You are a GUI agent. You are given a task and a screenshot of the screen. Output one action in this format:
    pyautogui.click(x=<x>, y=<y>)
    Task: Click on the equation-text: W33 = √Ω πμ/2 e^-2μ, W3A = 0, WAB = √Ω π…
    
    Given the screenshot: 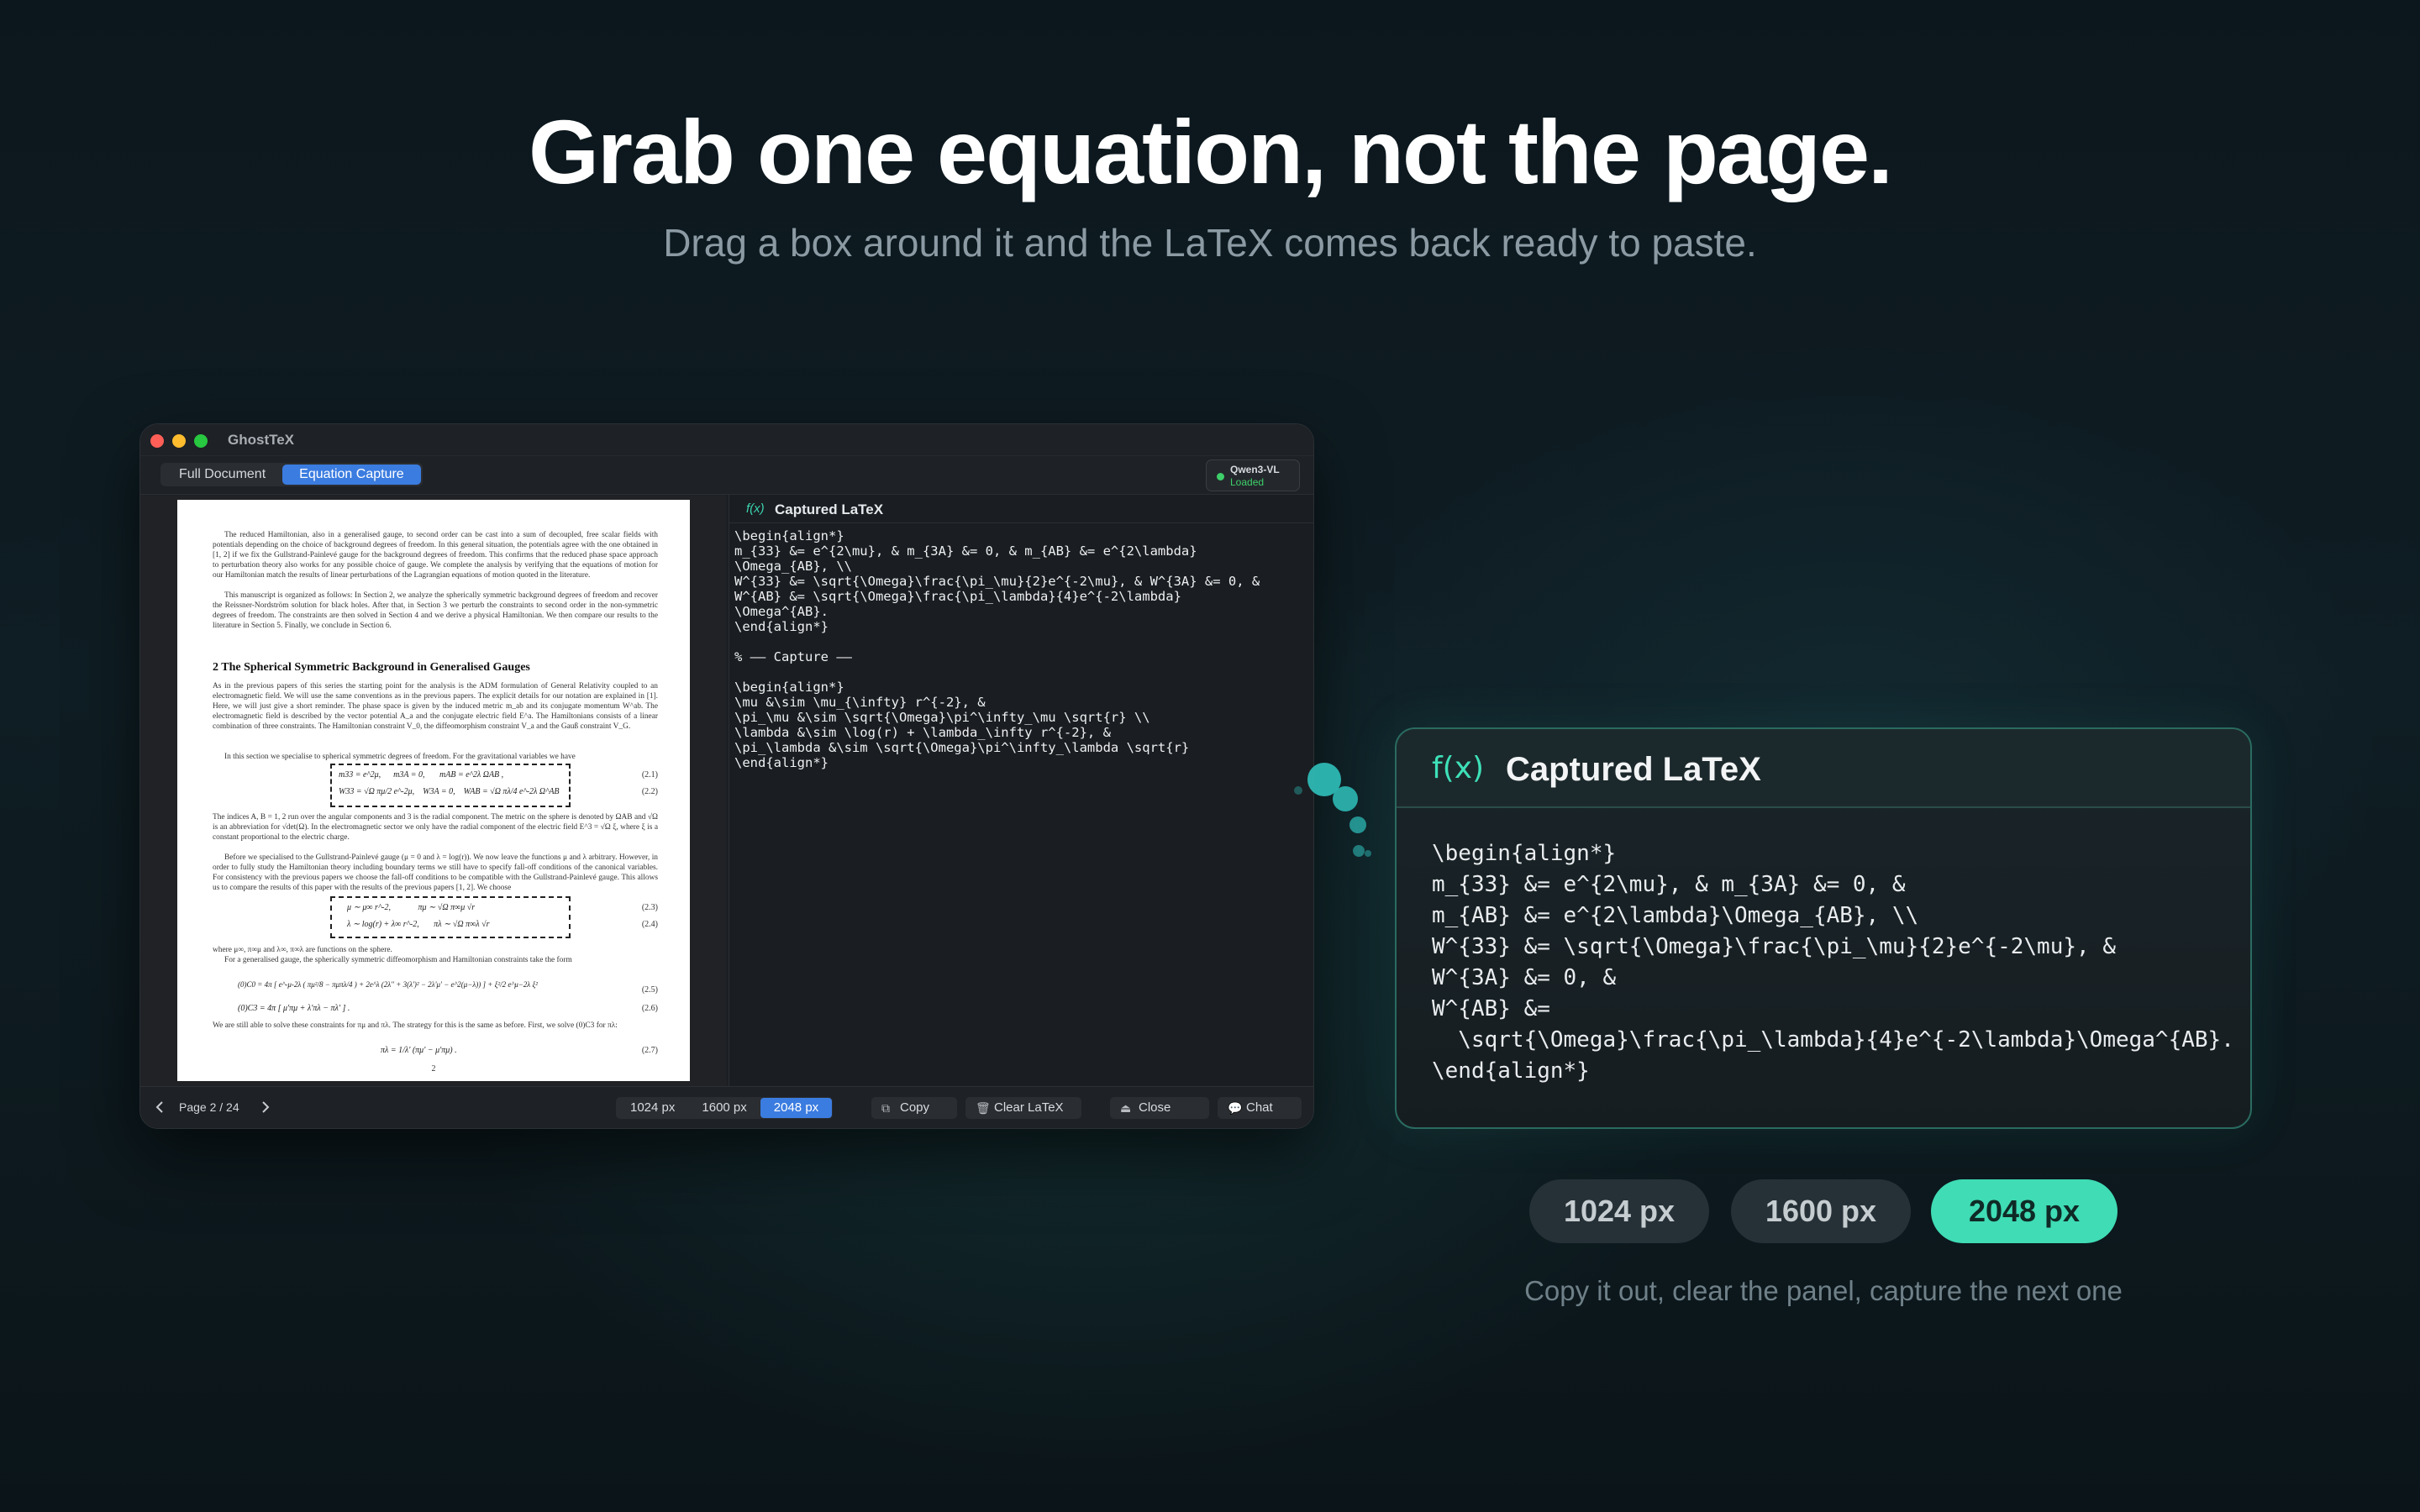 What is the action you would take?
    pyautogui.click(x=450, y=791)
    